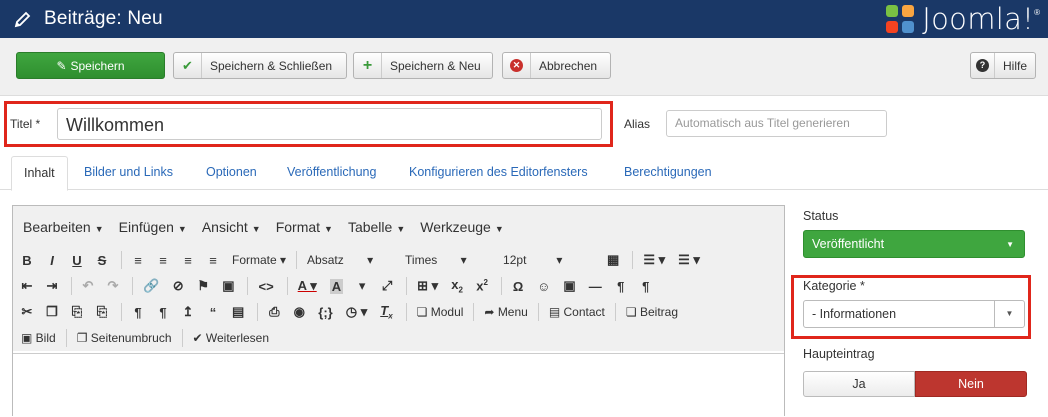 This screenshot has width=1048, height=417. Describe the element at coordinates (138, 312) in the screenshot. I see `ltr-icon: ¶` at that location.